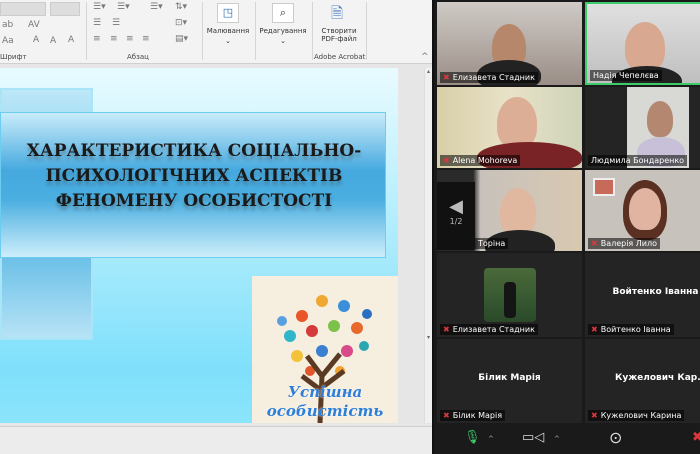 This screenshot has height=454, width=700. I want to click on create-pdf-button: Створити PDF-файл, so click(339, 35).